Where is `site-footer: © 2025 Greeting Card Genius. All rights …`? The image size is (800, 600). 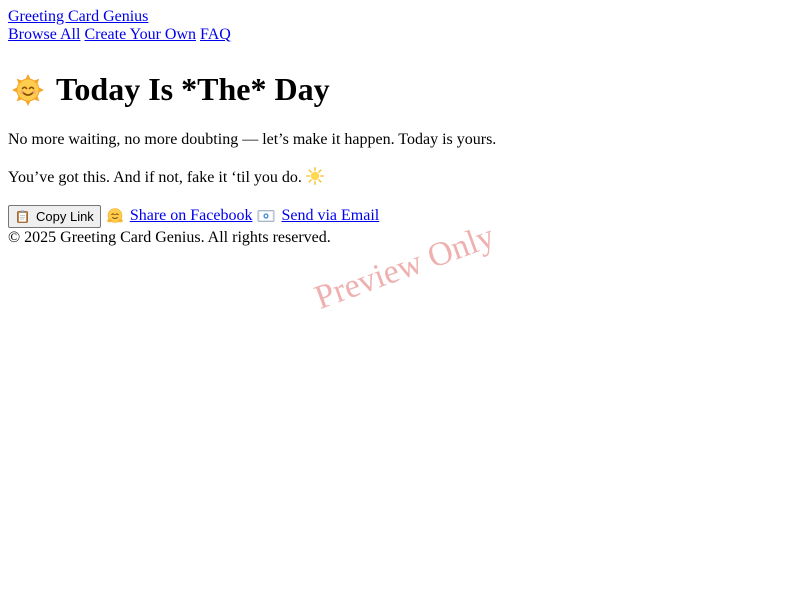
site-footer: © 2025 Greeting Card Genius. All rights … is located at coordinates (169, 237).